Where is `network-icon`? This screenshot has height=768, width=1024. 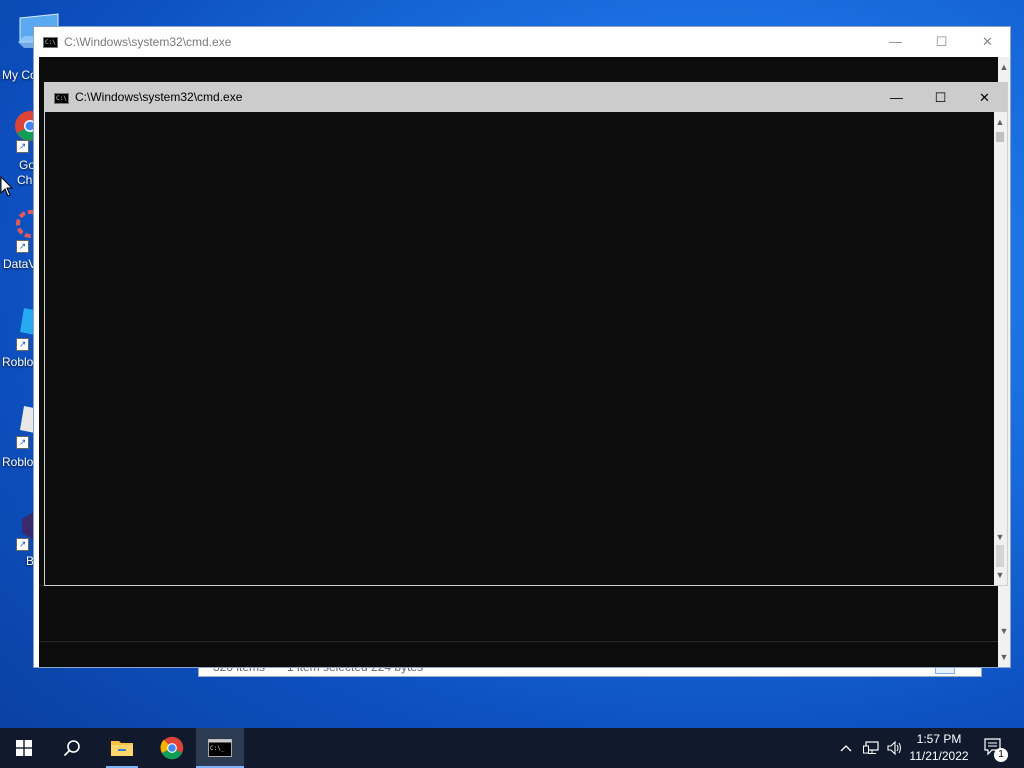 network-icon is located at coordinates (871, 747).